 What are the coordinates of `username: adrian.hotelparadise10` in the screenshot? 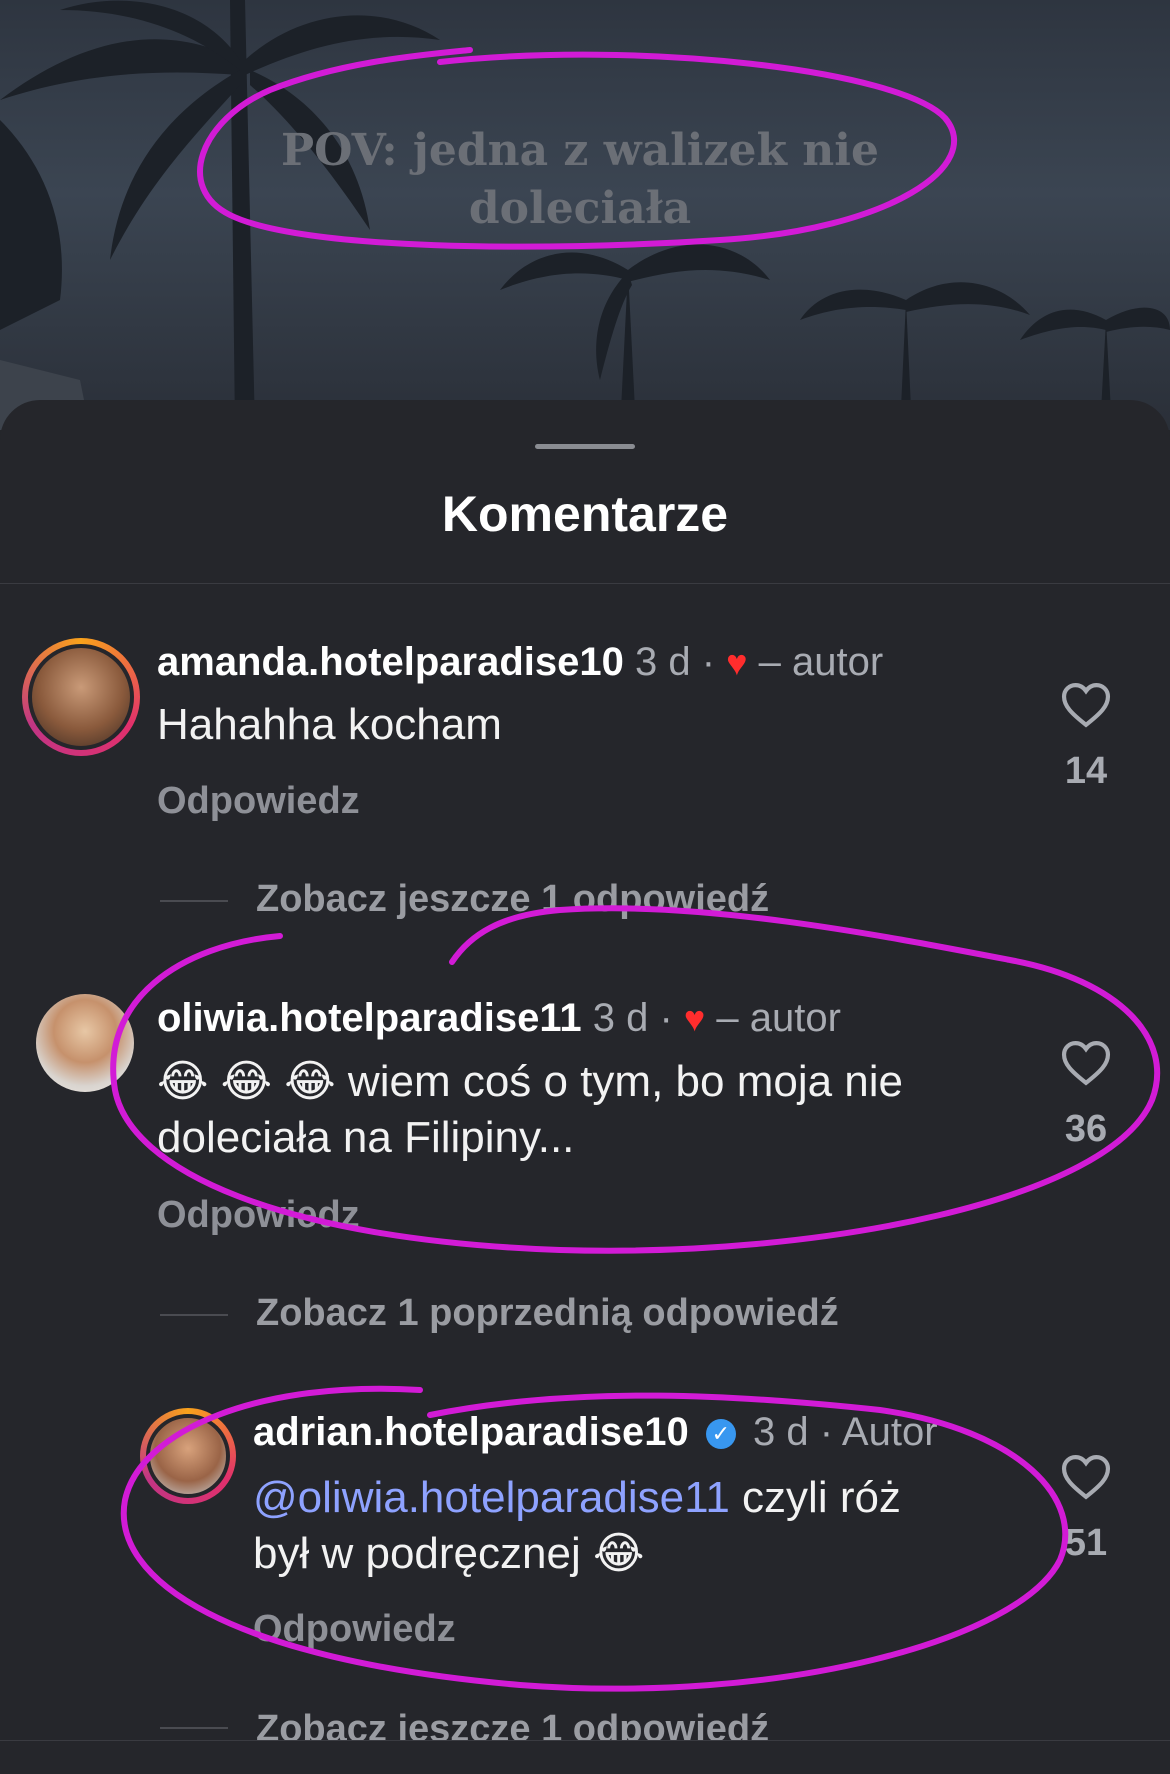 It's located at (471, 1432).